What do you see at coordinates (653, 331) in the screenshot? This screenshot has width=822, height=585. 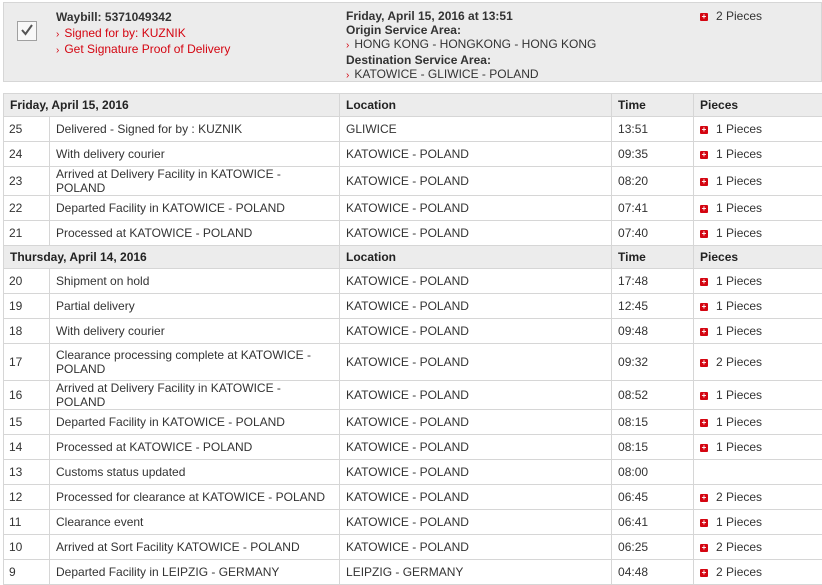 I see `event-time: 09:48` at bounding box center [653, 331].